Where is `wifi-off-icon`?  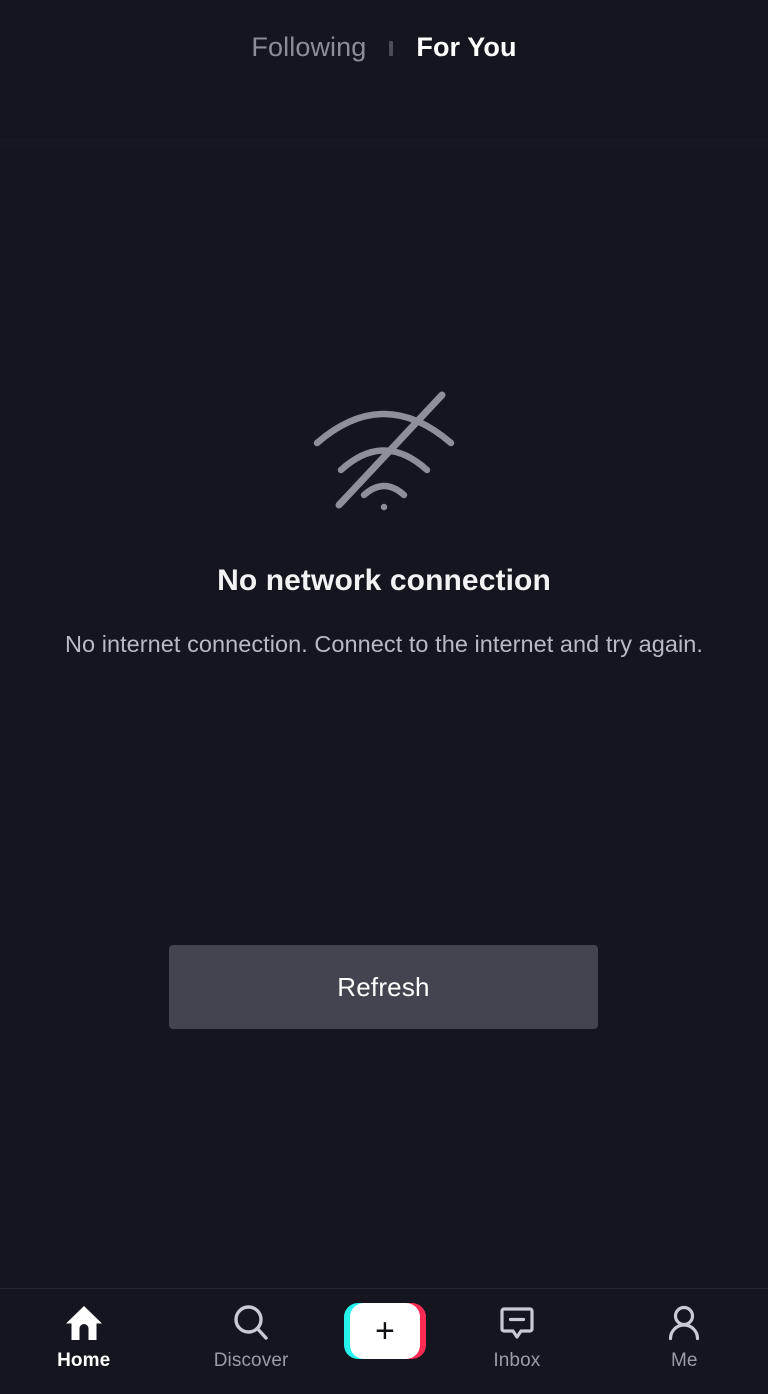
wifi-off-icon is located at coordinates (384, 451).